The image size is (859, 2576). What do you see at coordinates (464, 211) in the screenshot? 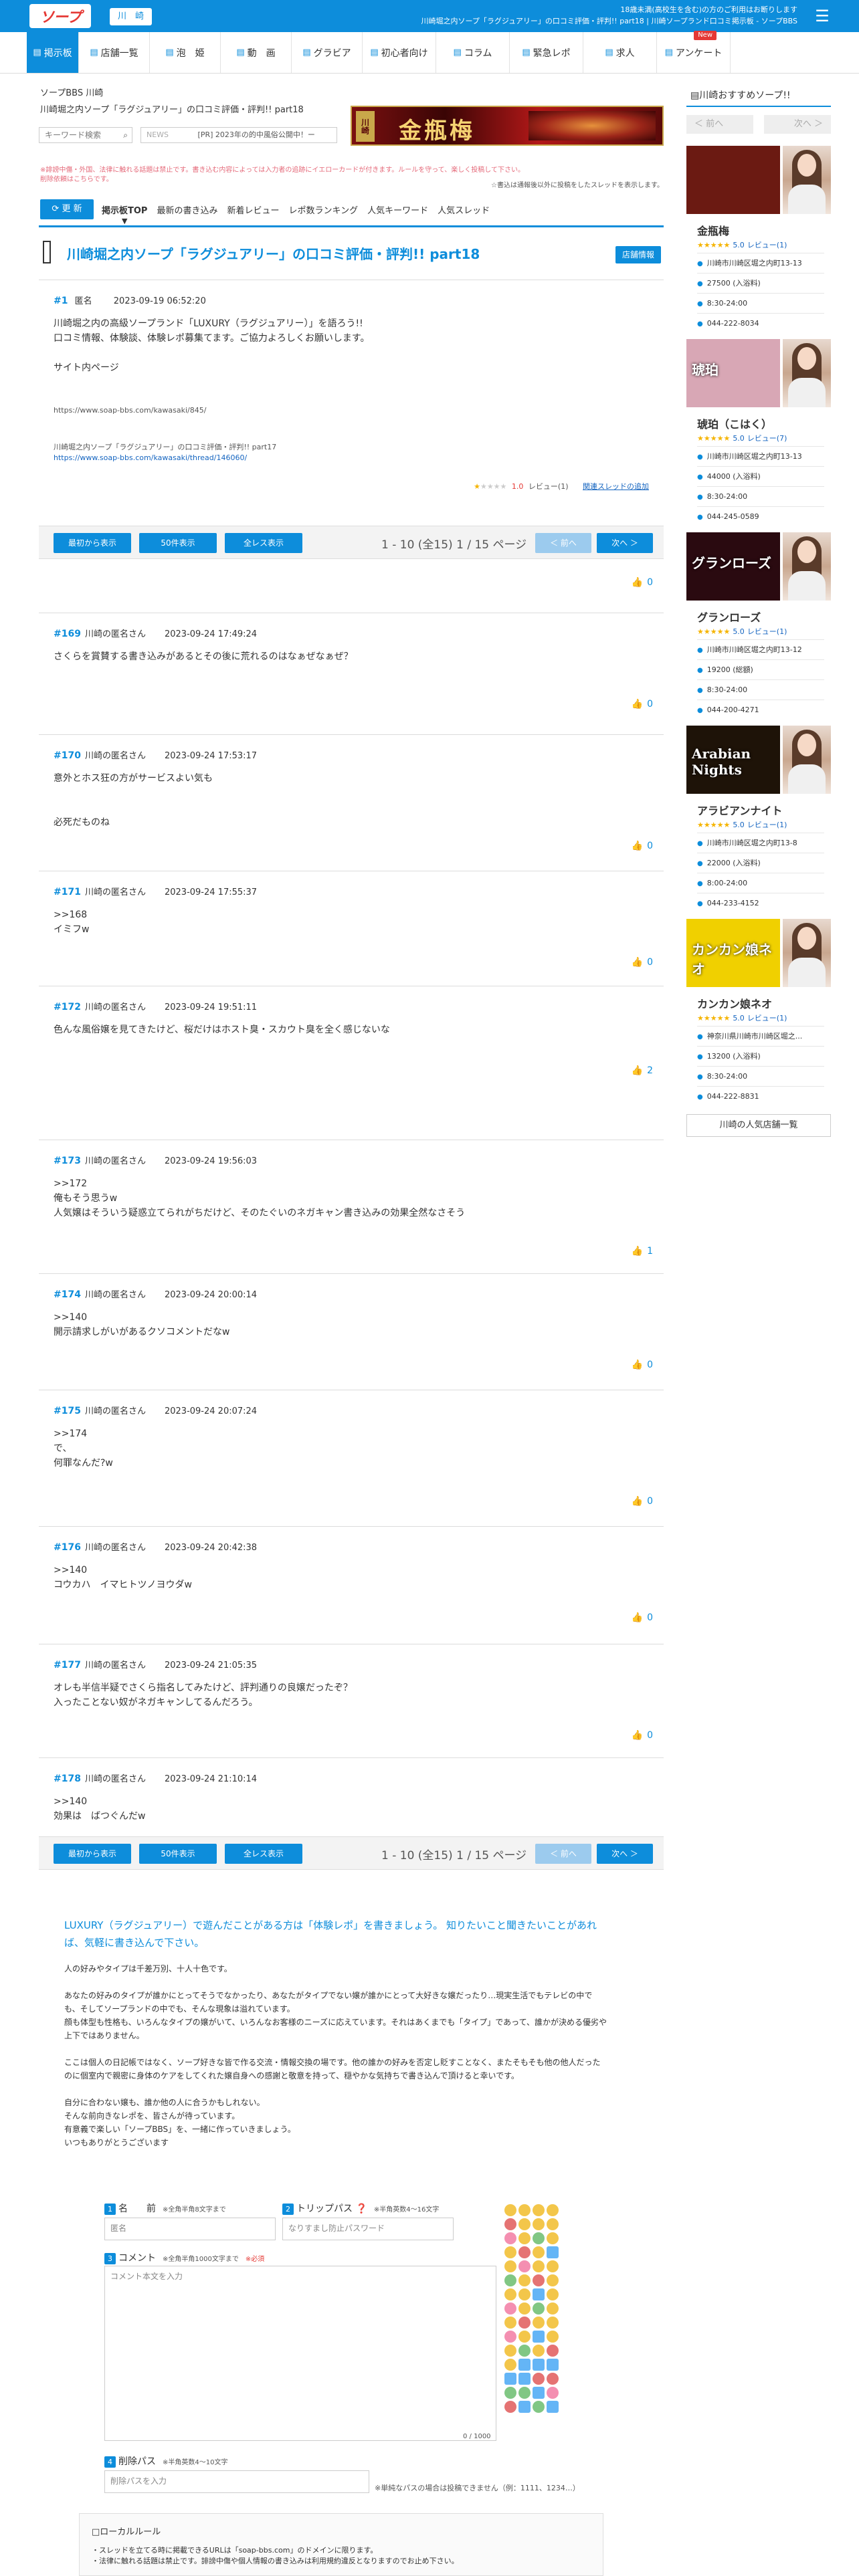
I see `tab-link-5: 人気スレッド` at bounding box center [464, 211].